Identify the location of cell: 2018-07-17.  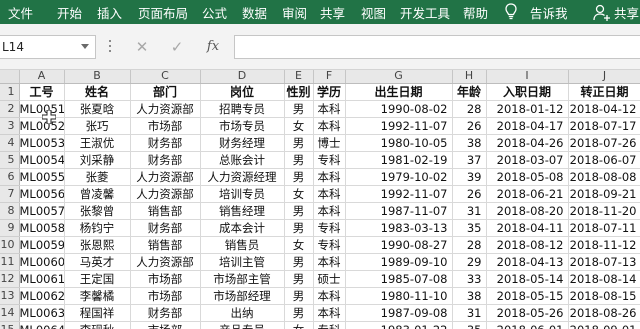
(604, 126).